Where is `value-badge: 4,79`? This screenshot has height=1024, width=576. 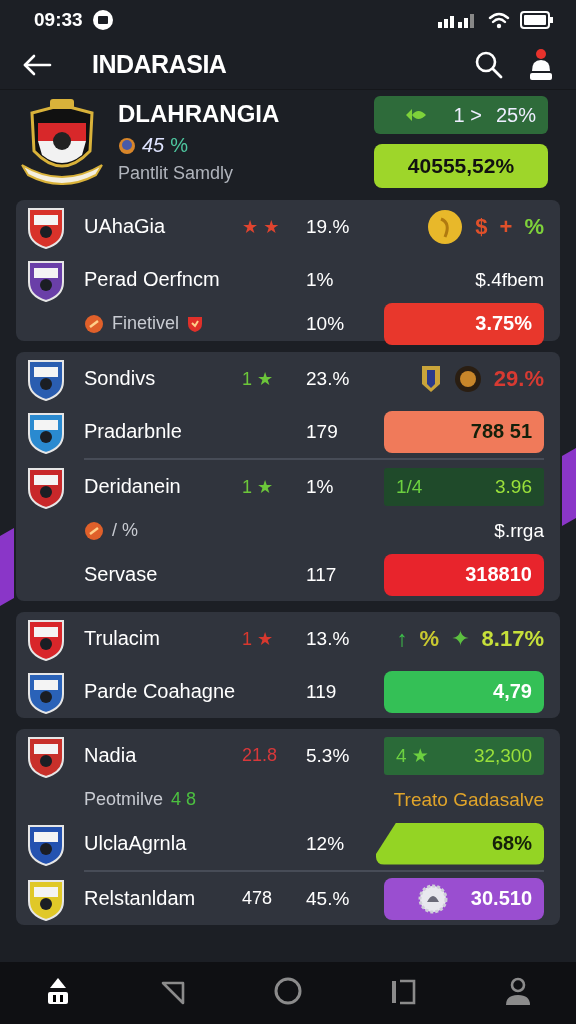
value-badge: 4,79 is located at coordinates (464, 691).